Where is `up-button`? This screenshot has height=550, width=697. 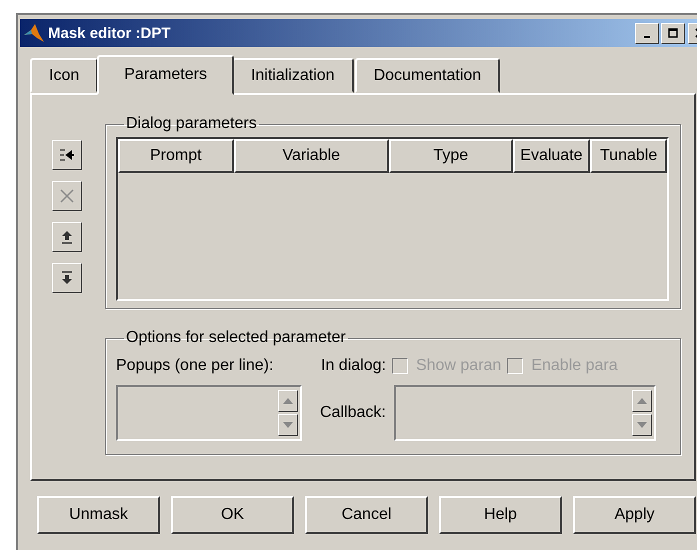 up-button is located at coordinates (67, 237).